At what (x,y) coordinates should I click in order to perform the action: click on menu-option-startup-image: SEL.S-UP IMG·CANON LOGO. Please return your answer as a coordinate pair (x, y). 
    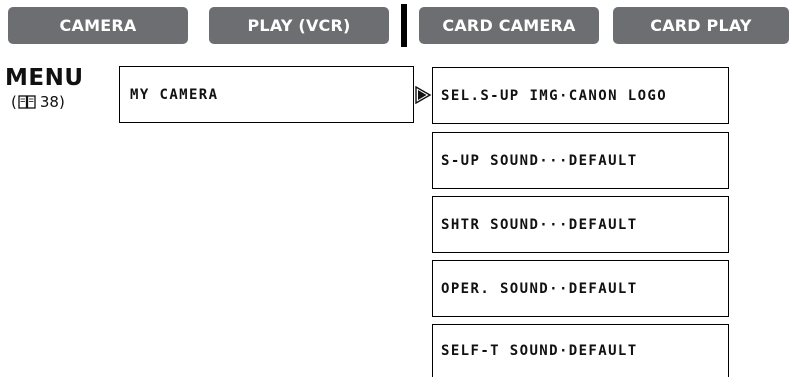
    Looking at the image, I should click on (580, 95).